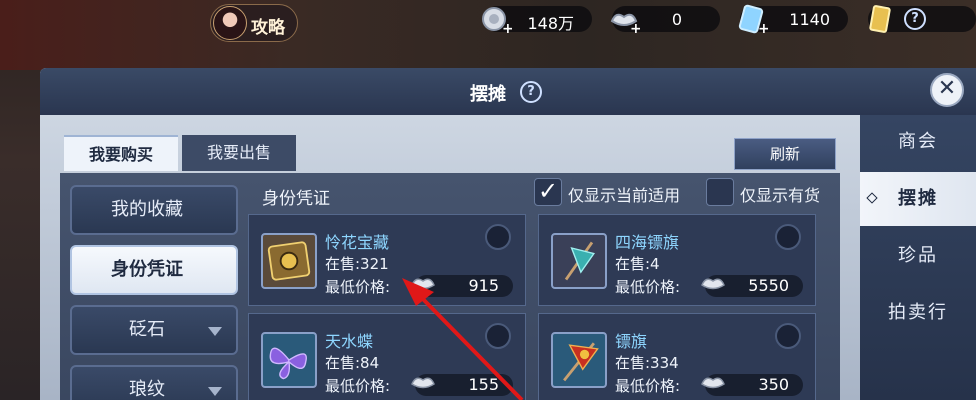 The height and width of the screenshot is (400, 976). I want to click on close-button: ✕, so click(947, 90).